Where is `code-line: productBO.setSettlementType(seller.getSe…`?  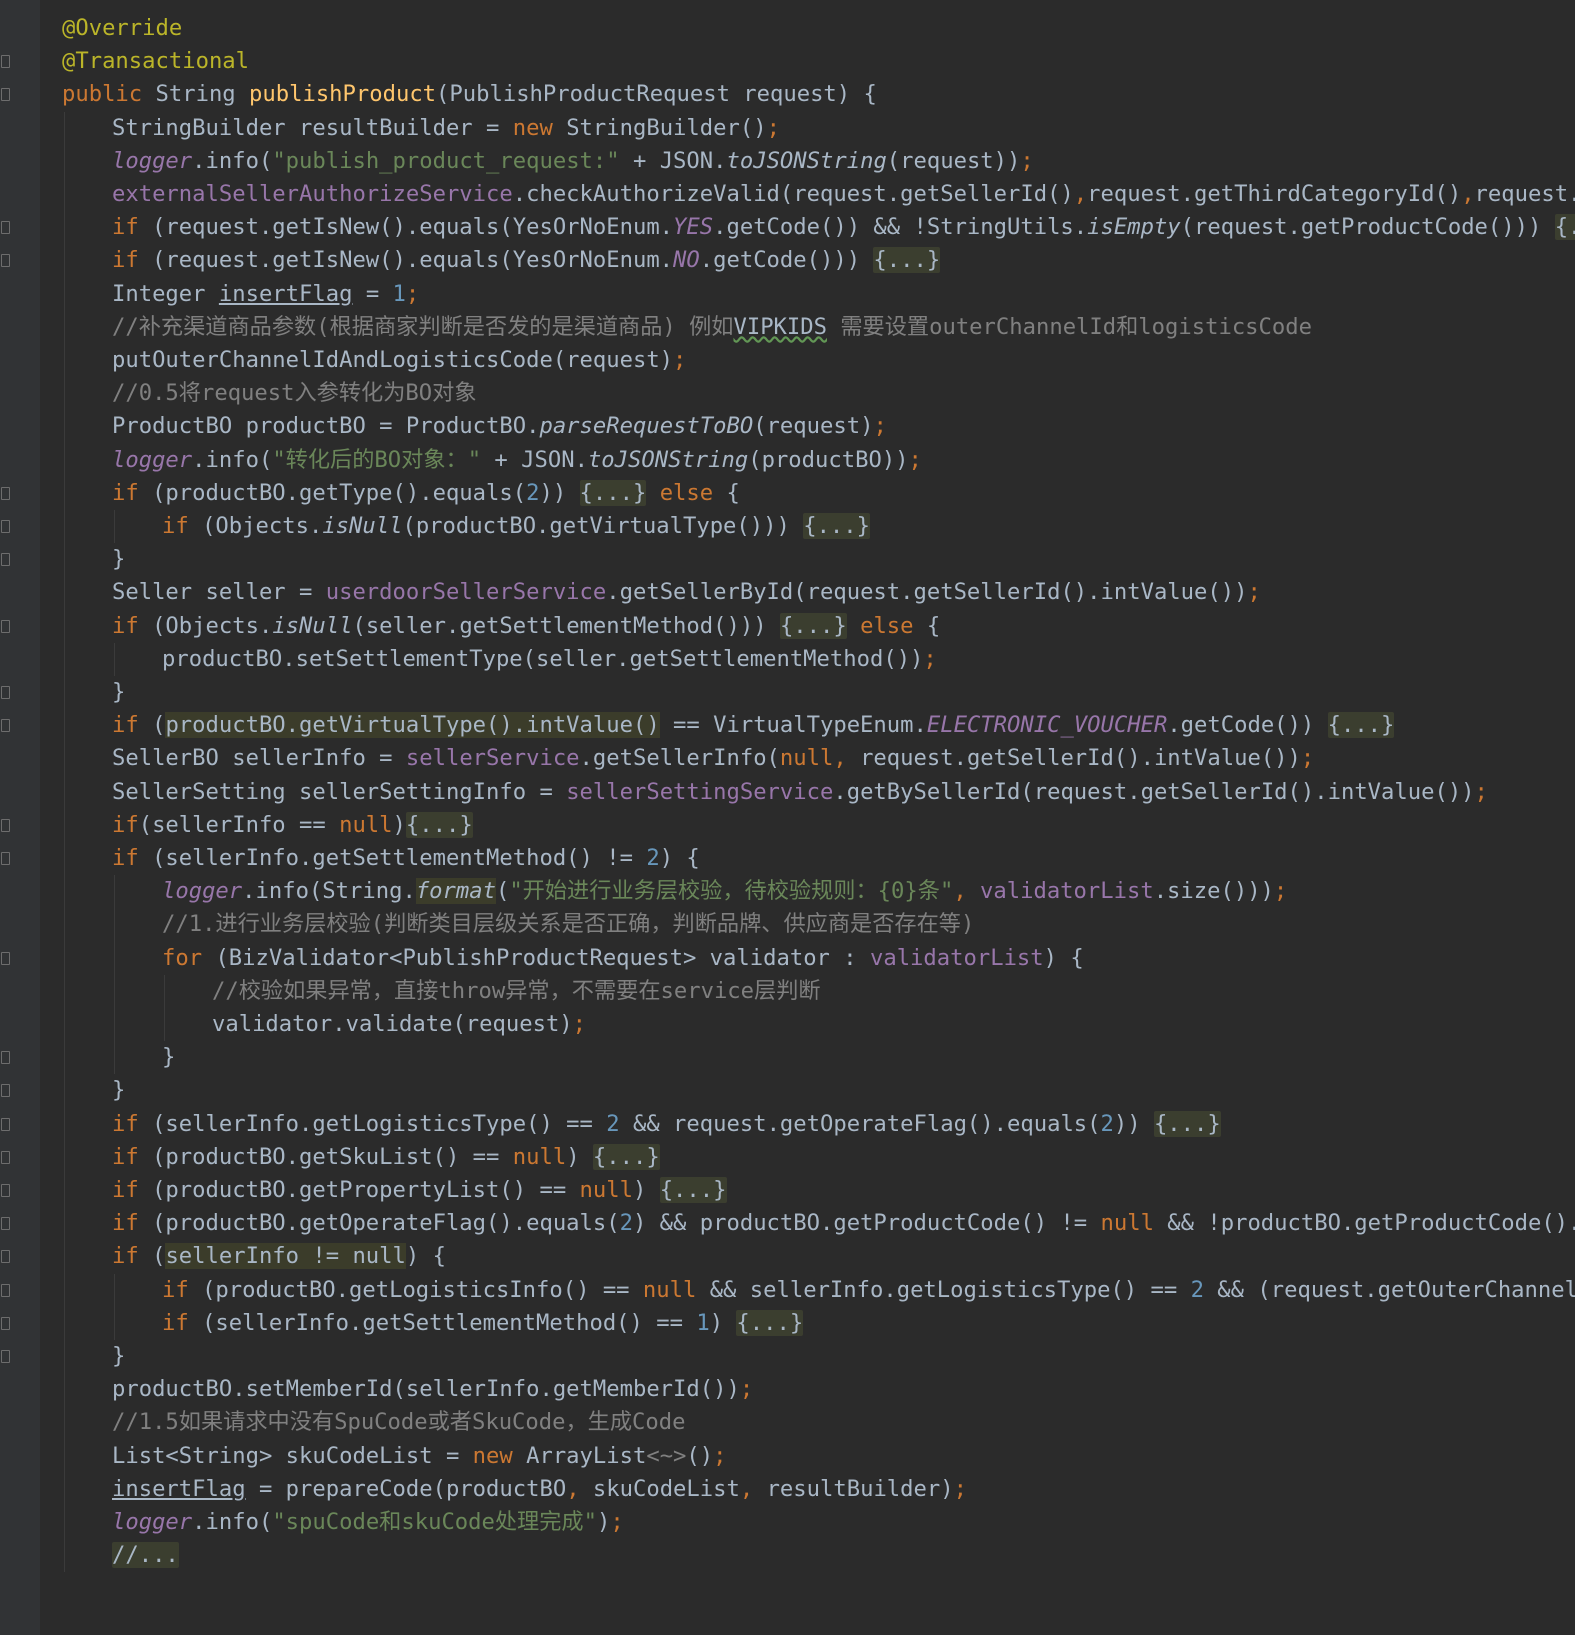
code-line: productBO.setSettlementType(seller.getSe… is located at coordinates (549, 659).